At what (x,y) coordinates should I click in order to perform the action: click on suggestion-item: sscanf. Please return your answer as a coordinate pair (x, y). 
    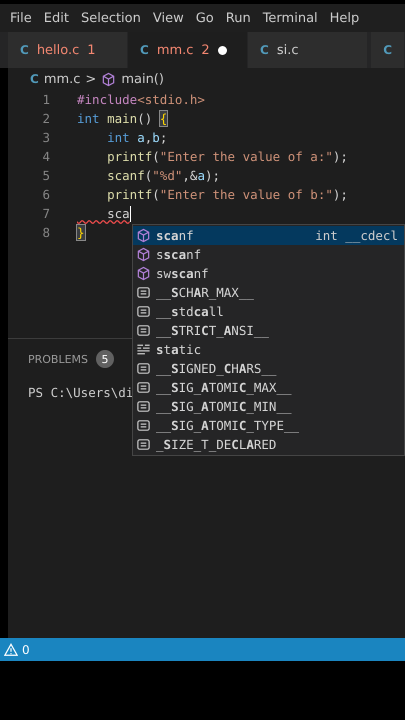
    Looking at the image, I should click on (268, 254).